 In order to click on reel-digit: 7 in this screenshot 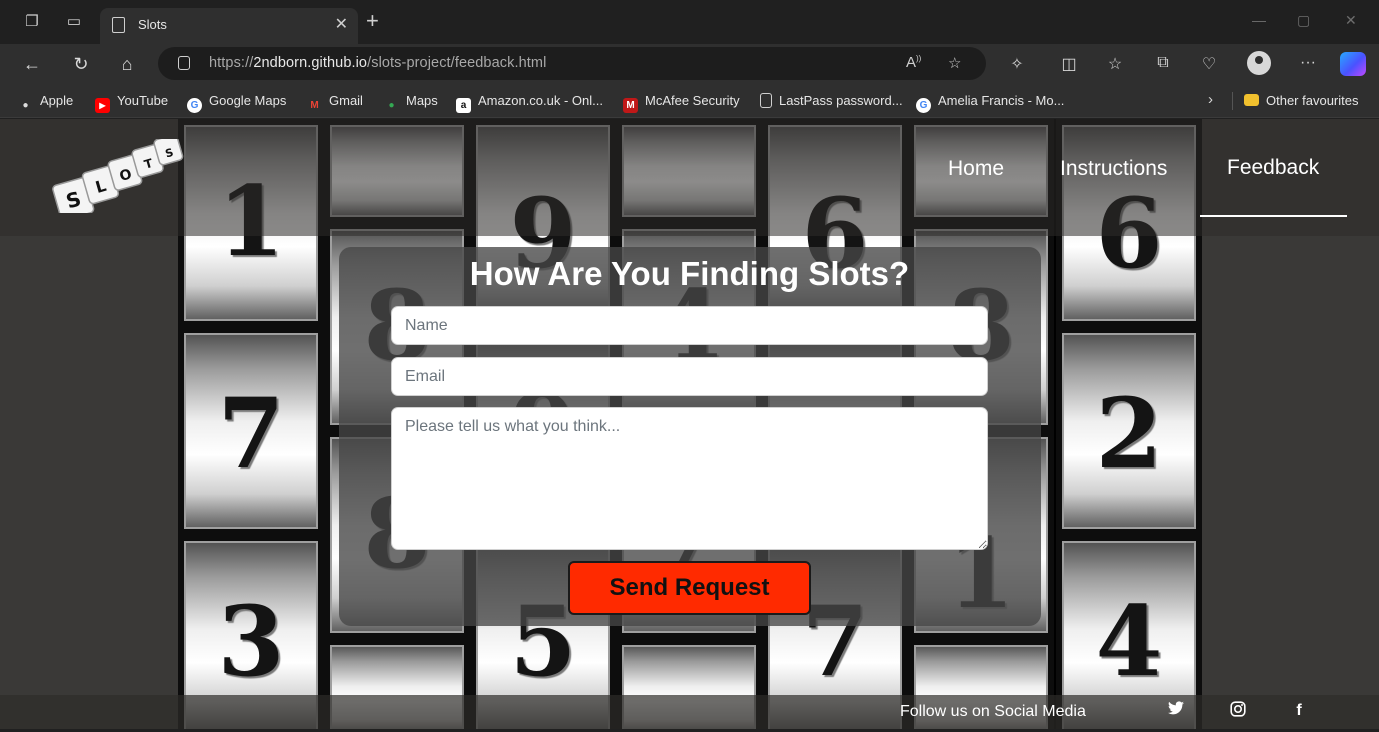, I will do `click(251, 433)`.